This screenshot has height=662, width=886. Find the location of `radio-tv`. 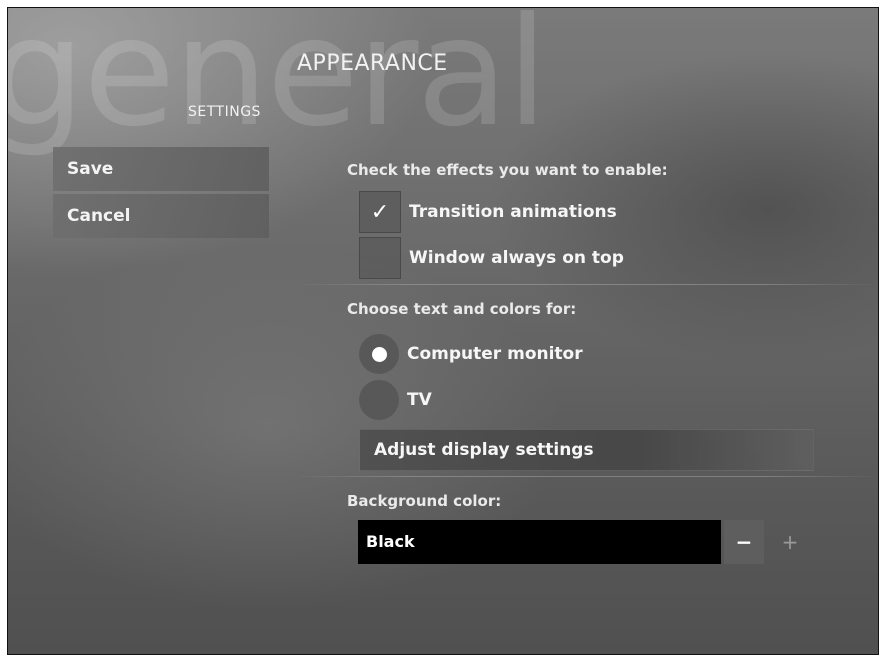

radio-tv is located at coordinates (379, 400).